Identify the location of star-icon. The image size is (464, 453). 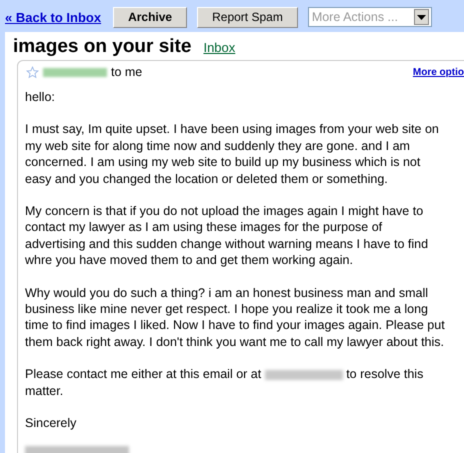
(32, 72).